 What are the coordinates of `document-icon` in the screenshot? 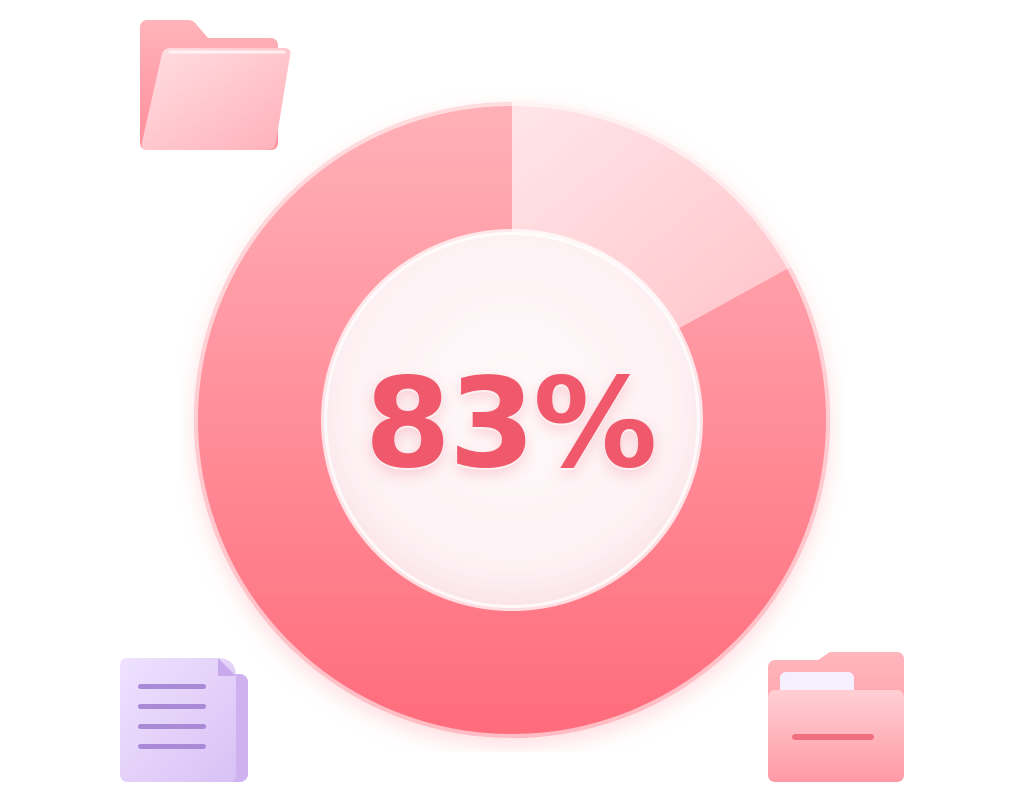 It's located at (184, 720).